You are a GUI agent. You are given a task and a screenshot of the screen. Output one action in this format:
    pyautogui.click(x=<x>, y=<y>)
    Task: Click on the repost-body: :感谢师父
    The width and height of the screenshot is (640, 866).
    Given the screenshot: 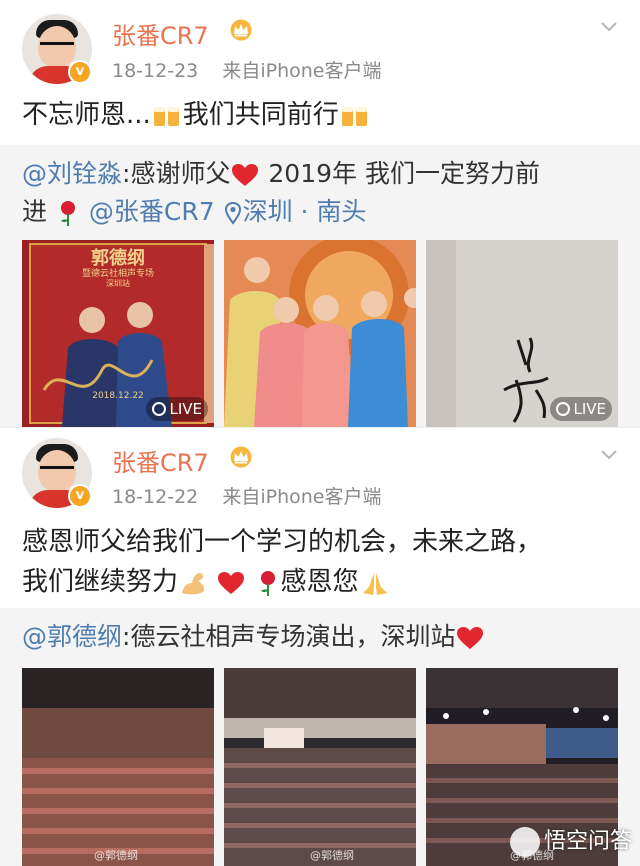 What is the action you would take?
    pyautogui.click(x=176, y=173)
    